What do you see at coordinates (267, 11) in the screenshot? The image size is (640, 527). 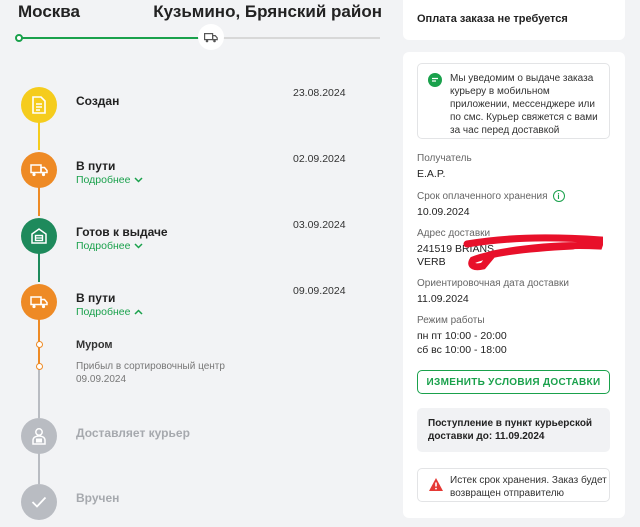 I see `route-to-city: Кузьмино, Брянский район` at bounding box center [267, 11].